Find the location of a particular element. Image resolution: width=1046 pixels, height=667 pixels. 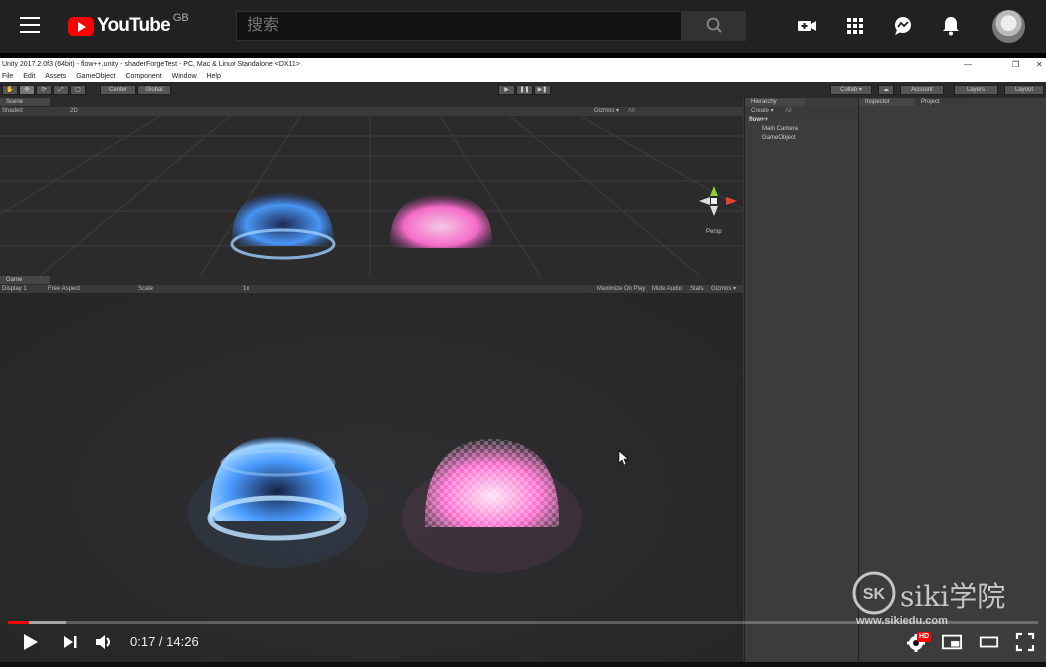

youtube-logo: YouTube GB is located at coordinates (128, 25).